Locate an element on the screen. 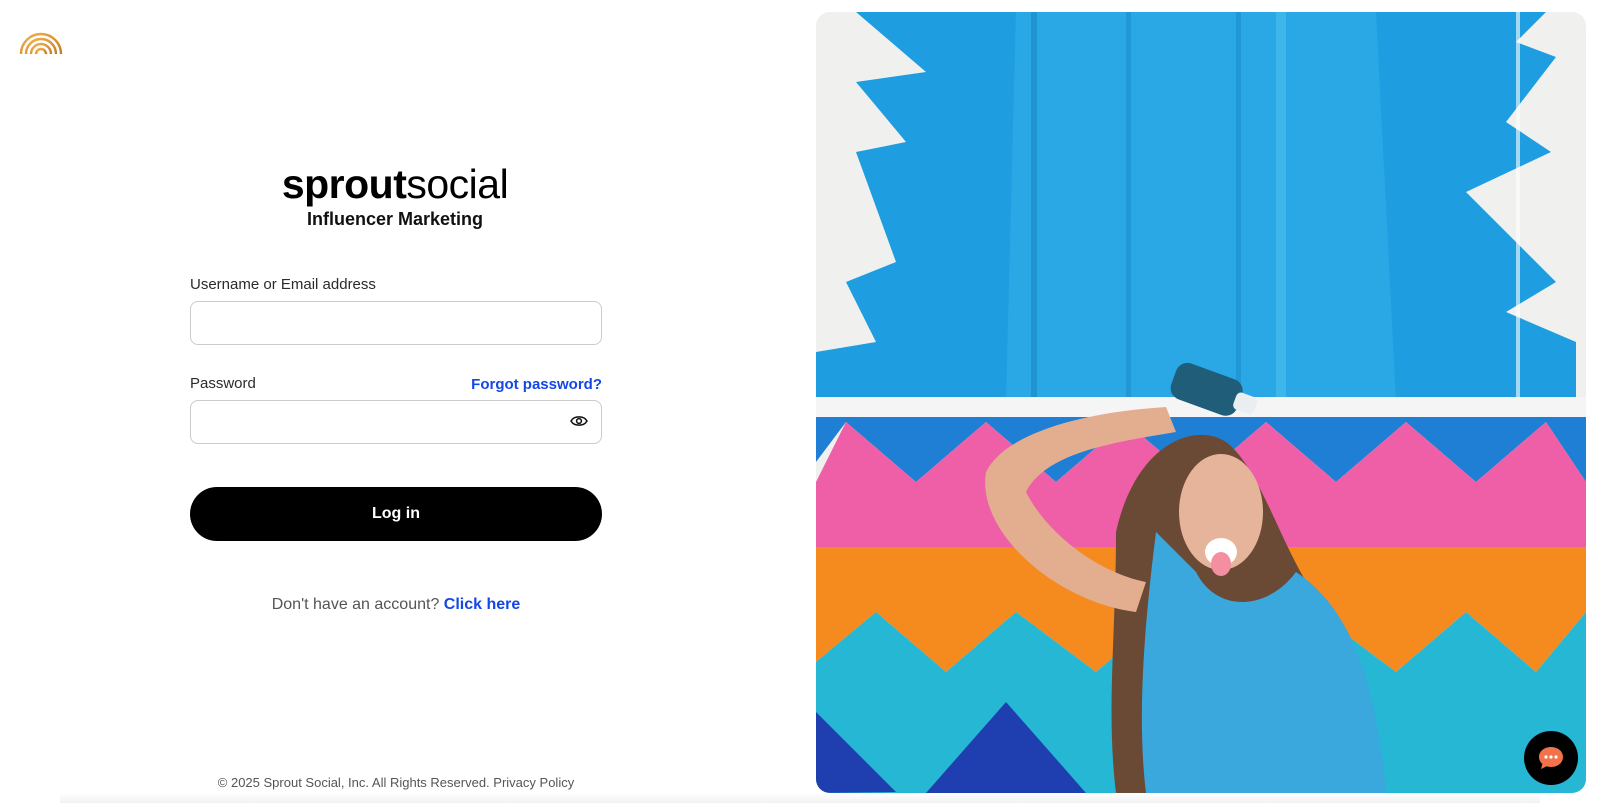 Image resolution: width=1600 pixels, height=803 pixels. username-label: Username or Email address is located at coordinates (283, 284).